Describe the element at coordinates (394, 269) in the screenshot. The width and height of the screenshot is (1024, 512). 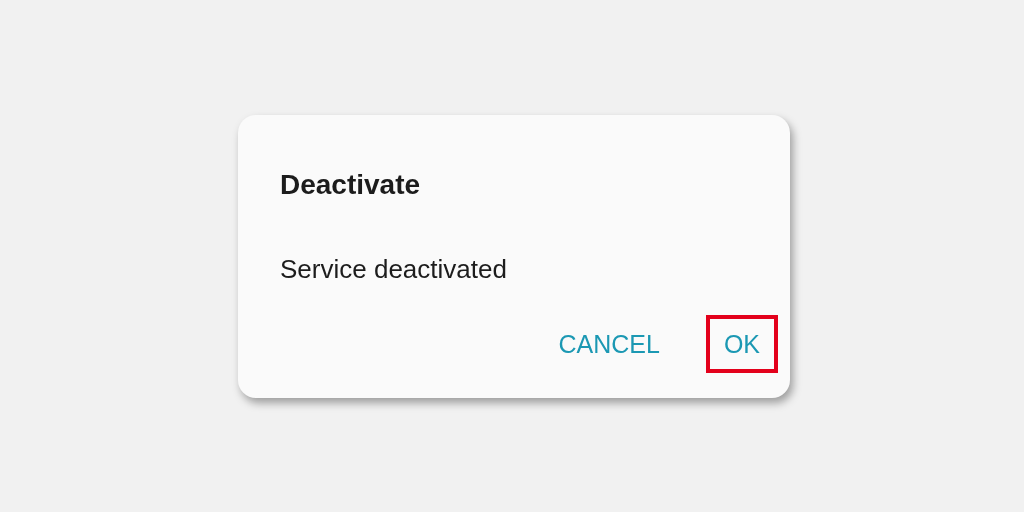
I see `dialog-message: Service deactivated` at that location.